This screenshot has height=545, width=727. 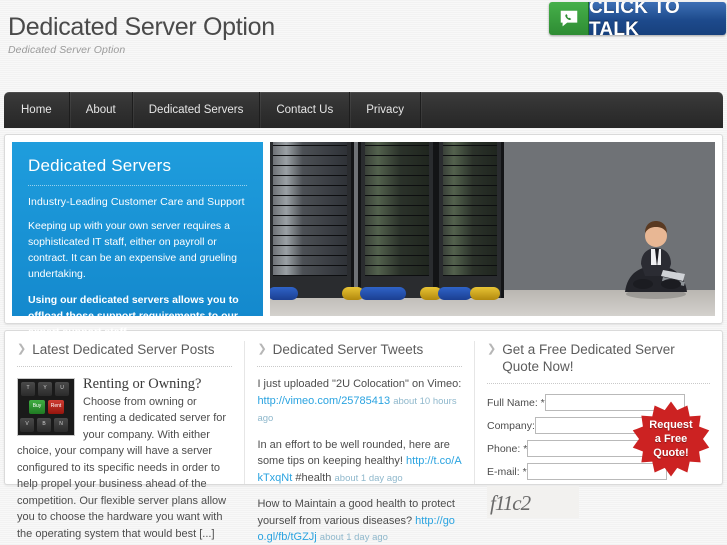 What do you see at coordinates (533, 502) in the screenshot?
I see `captcha-image: f11c2` at bounding box center [533, 502].